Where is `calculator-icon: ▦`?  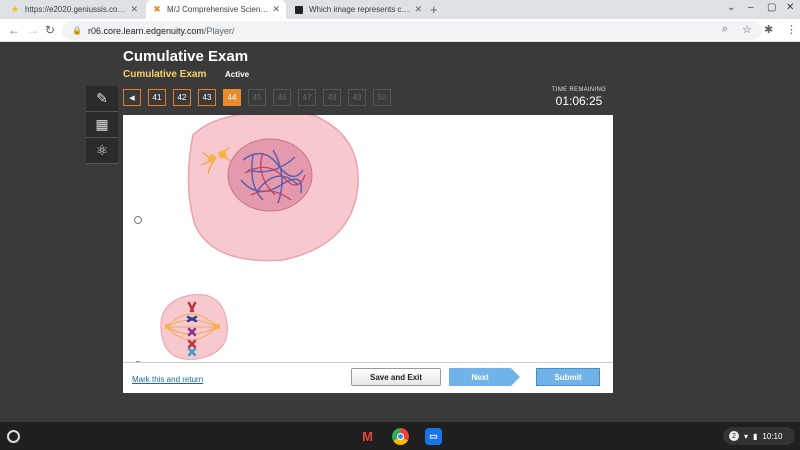 calculator-icon: ▦ is located at coordinates (102, 125).